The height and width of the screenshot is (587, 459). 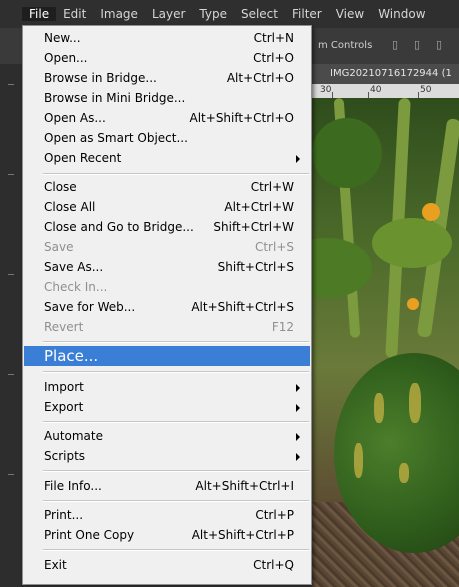 What do you see at coordinates (167, 307) in the screenshot?
I see `menu-item-save-for-web: Save for Web... Alt+Shift+Ctrl+S` at bounding box center [167, 307].